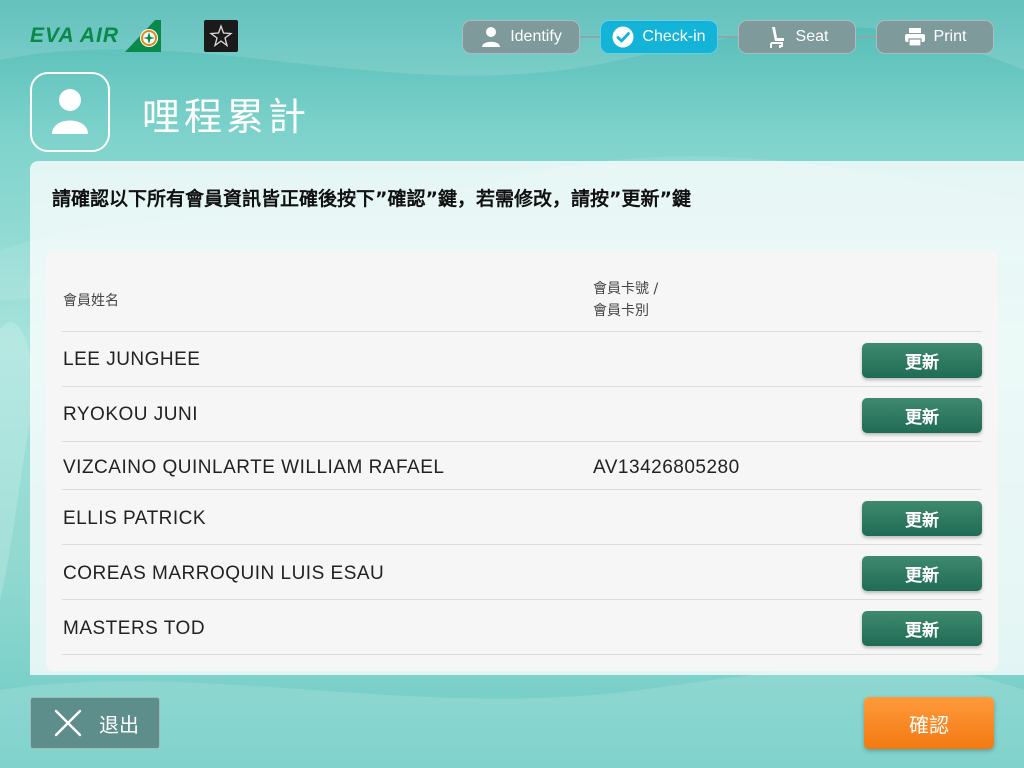  Describe the element at coordinates (522, 654) in the screenshot. I see `table-bottom-divider` at that location.